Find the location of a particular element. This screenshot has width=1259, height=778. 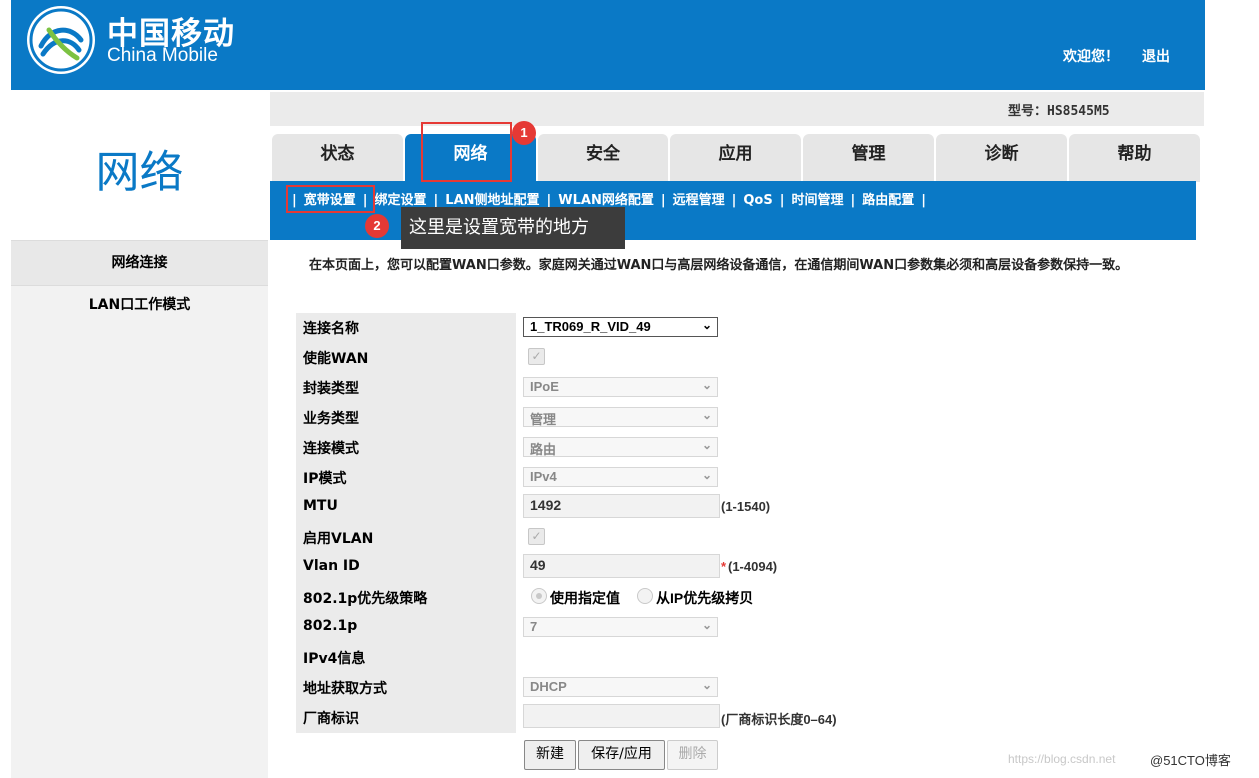

required-mark: * is located at coordinates (724, 566).